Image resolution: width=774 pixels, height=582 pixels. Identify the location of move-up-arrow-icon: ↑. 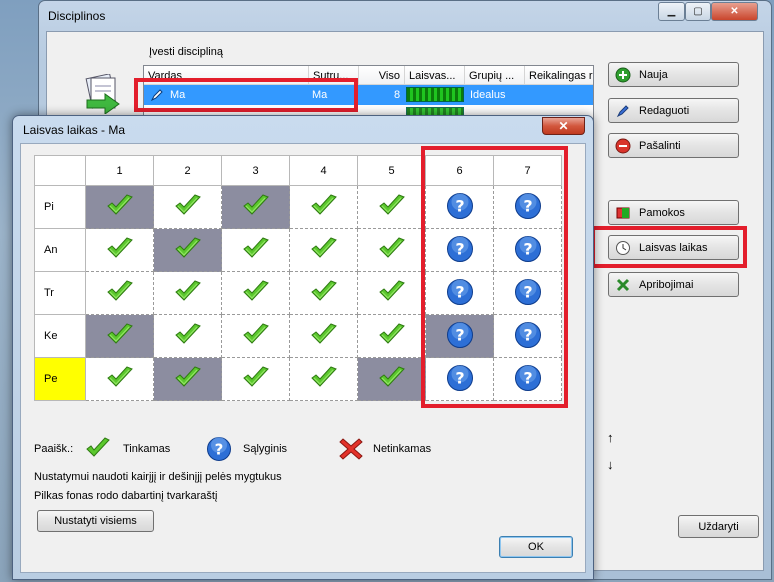
(610, 437).